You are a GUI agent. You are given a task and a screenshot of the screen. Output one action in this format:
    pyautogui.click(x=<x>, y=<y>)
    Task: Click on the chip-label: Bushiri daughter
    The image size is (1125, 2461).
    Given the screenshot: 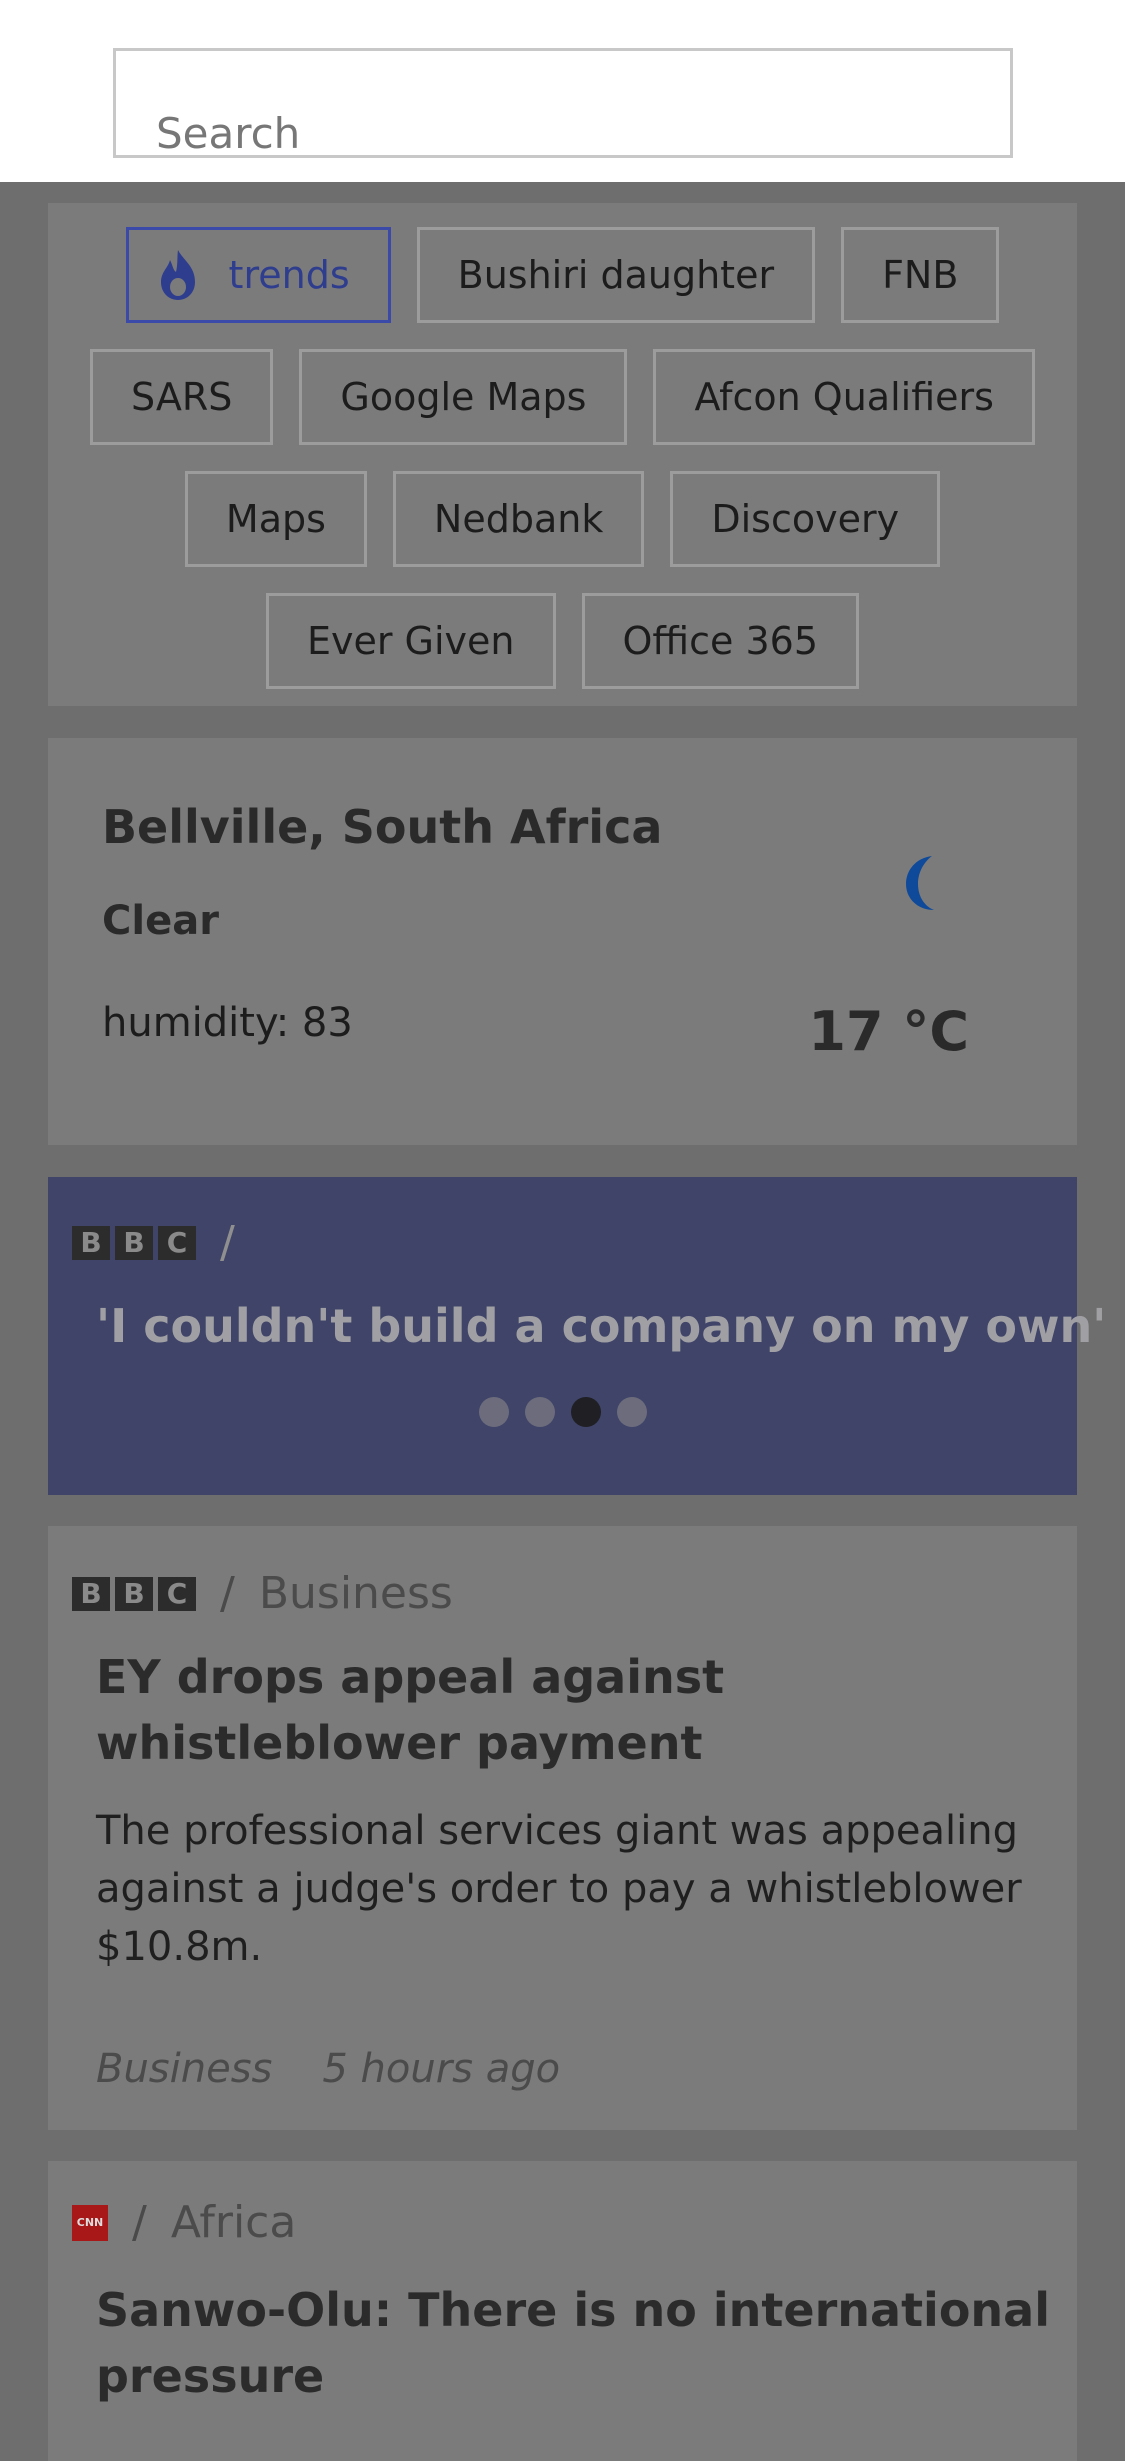 What is the action you would take?
    pyautogui.click(x=616, y=275)
    